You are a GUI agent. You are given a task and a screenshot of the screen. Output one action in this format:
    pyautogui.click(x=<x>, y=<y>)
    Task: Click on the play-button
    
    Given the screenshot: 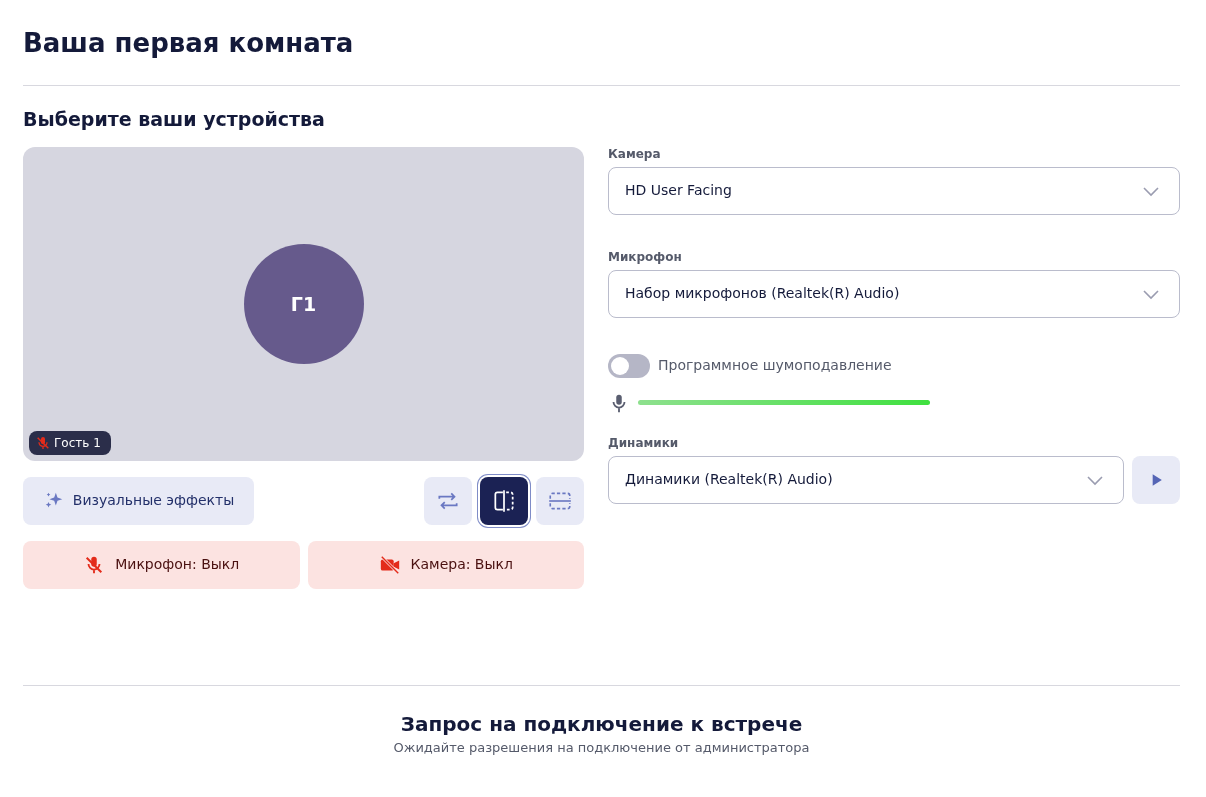 What is the action you would take?
    pyautogui.click(x=1156, y=480)
    